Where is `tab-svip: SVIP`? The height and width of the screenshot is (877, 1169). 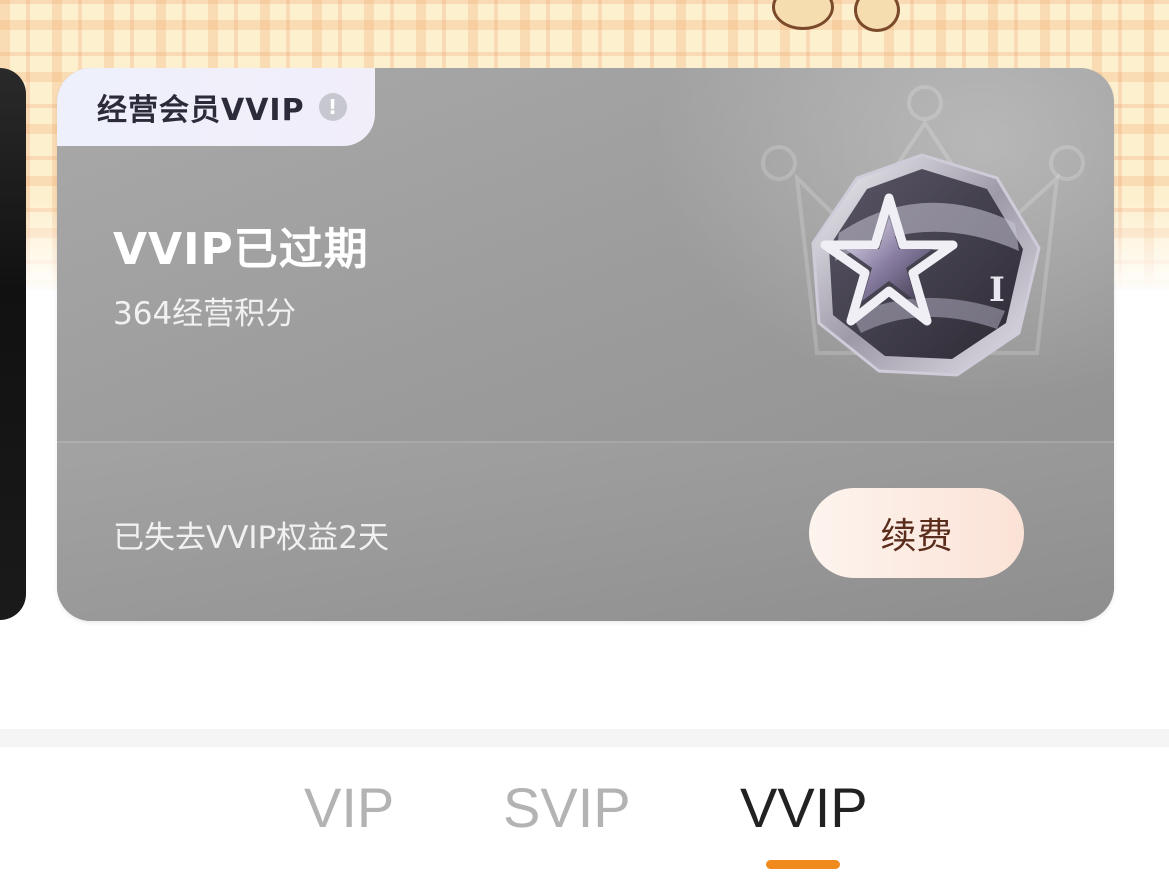
tab-svip: SVIP is located at coordinates (567, 807).